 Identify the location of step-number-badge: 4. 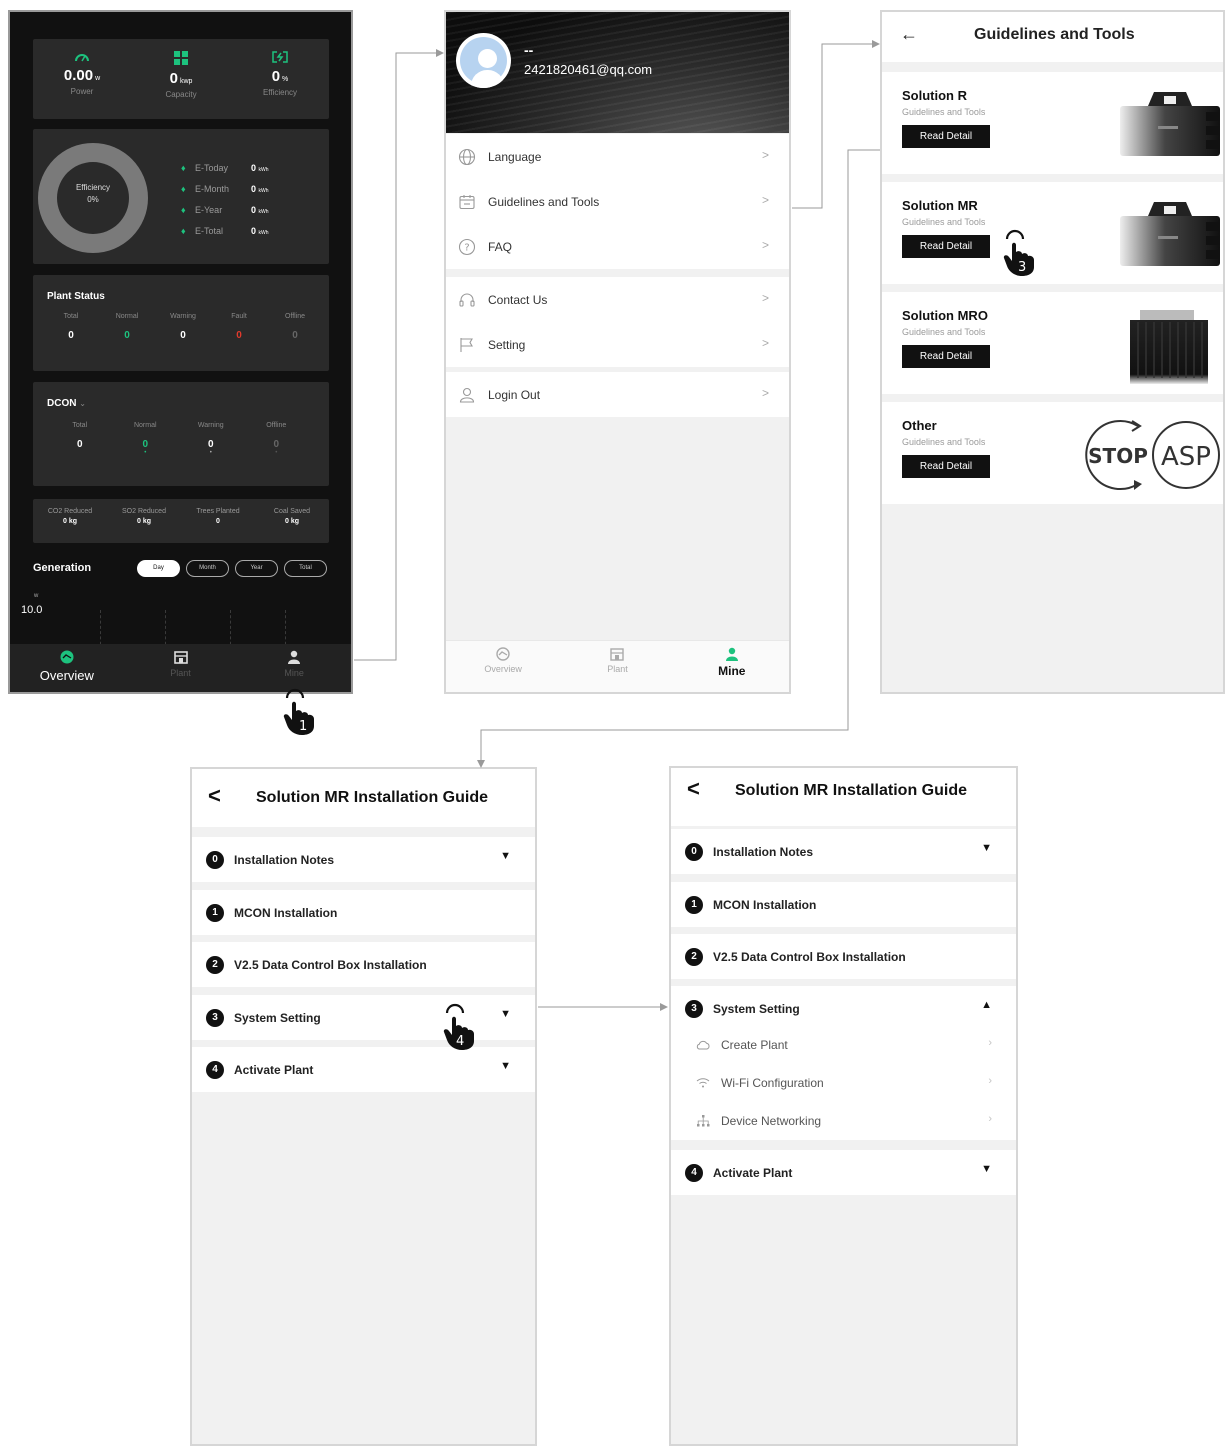
(215, 1069).